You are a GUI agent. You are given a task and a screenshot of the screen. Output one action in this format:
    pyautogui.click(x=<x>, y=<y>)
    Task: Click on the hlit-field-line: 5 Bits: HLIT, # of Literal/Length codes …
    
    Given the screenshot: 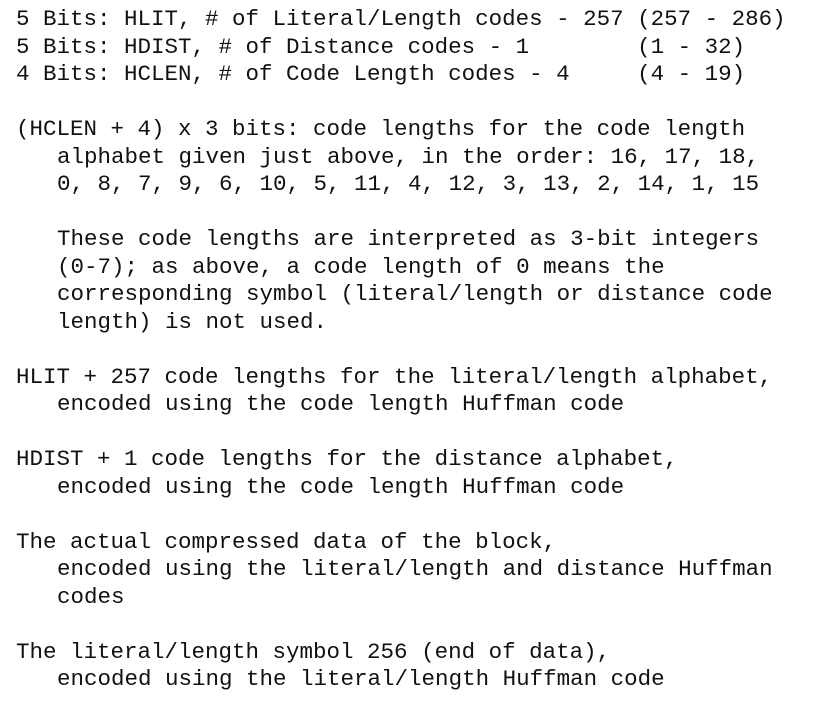 What is the action you would take?
    pyautogui.click(x=401, y=19)
    